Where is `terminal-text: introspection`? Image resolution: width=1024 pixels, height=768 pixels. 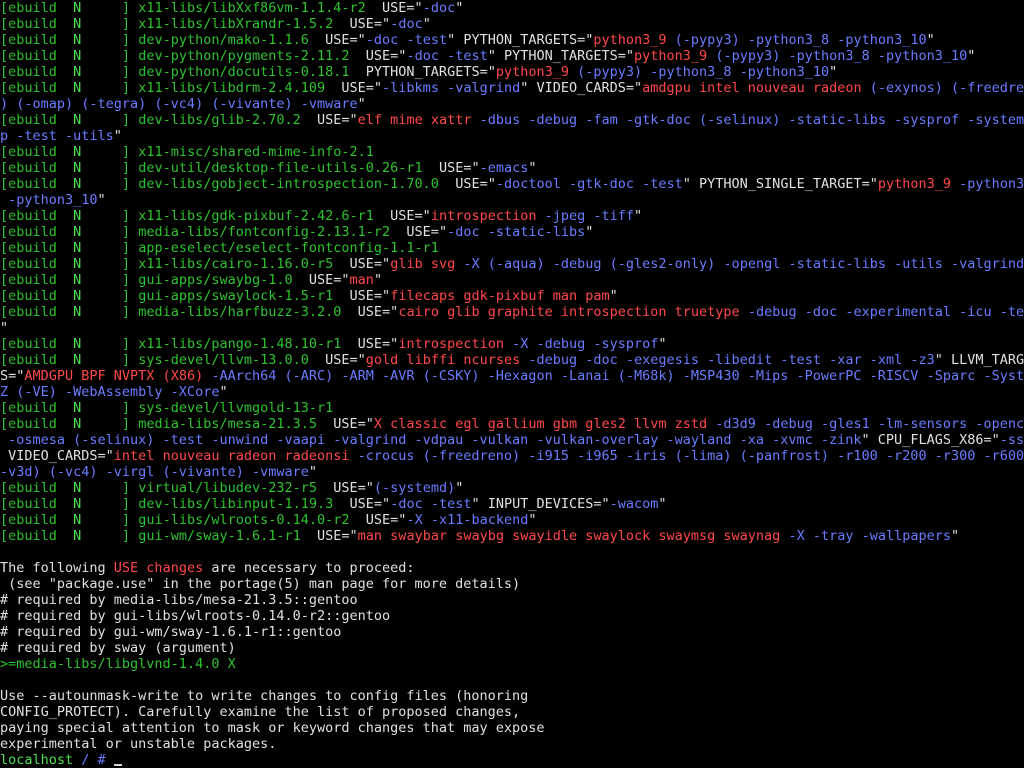
terminal-text: introspection is located at coordinates (451, 344).